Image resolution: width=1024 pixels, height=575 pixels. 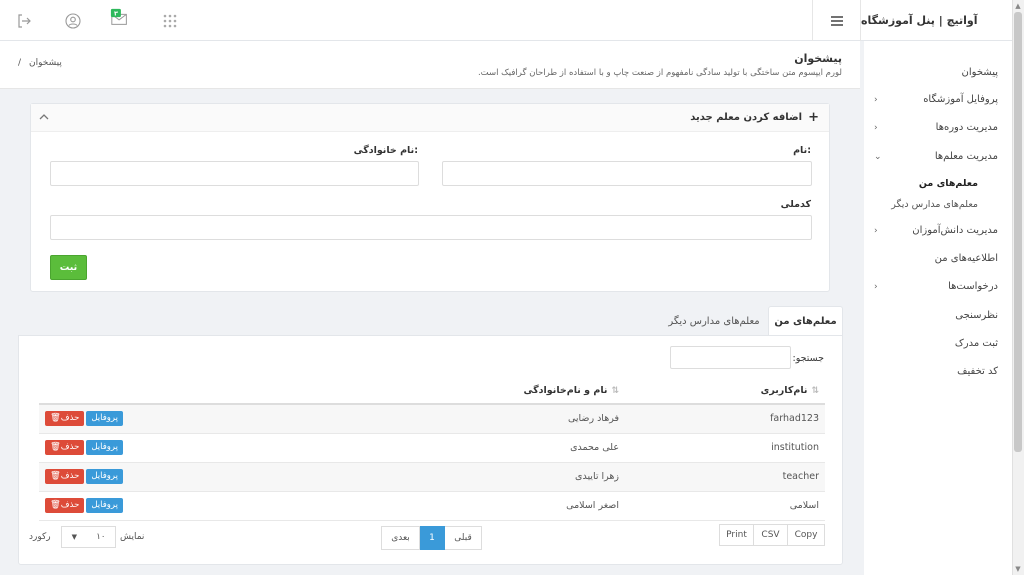 I want to click on tab-my-teachers: معلم‌های من, so click(x=805, y=321).